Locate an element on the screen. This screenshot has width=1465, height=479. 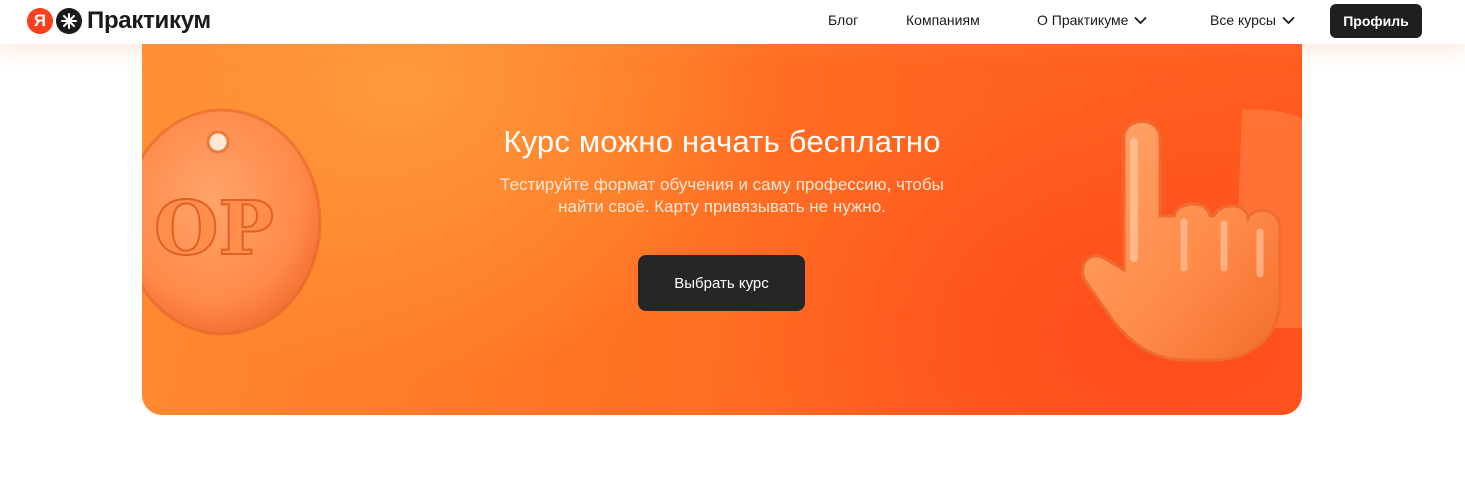
banner-subtitle-line2: найти своё. Карту привязывать не нужно. is located at coordinates (722, 206).